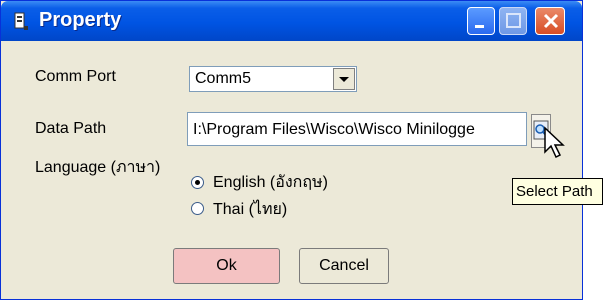 The image size is (603, 304). What do you see at coordinates (554, 142) in the screenshot?
I see `mouse-pointer-icon` at bounding box center [554, 142].